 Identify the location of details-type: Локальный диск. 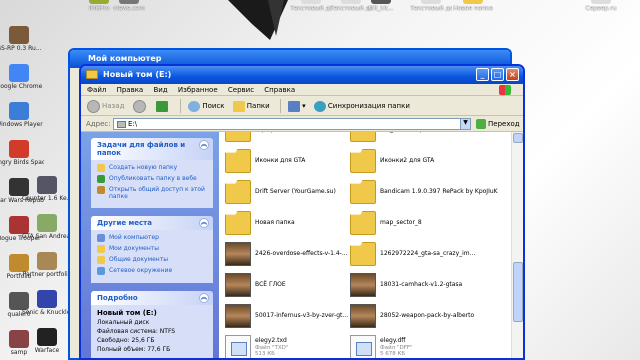
(123, 322).